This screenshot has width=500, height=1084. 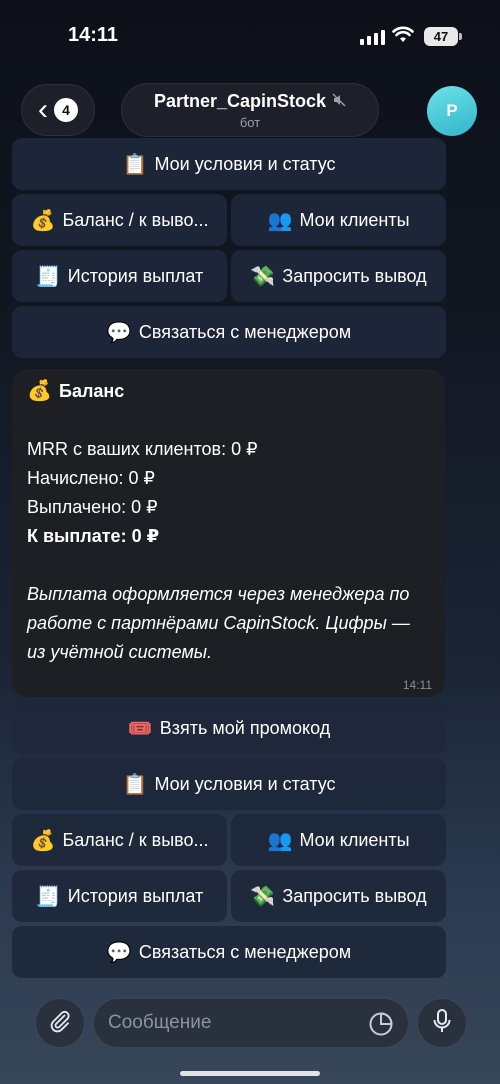 What do you see at coordinates (140, 728) in the screenshot?
I see `ticket-icon: 🎟️` at bounding box center [140, 728].